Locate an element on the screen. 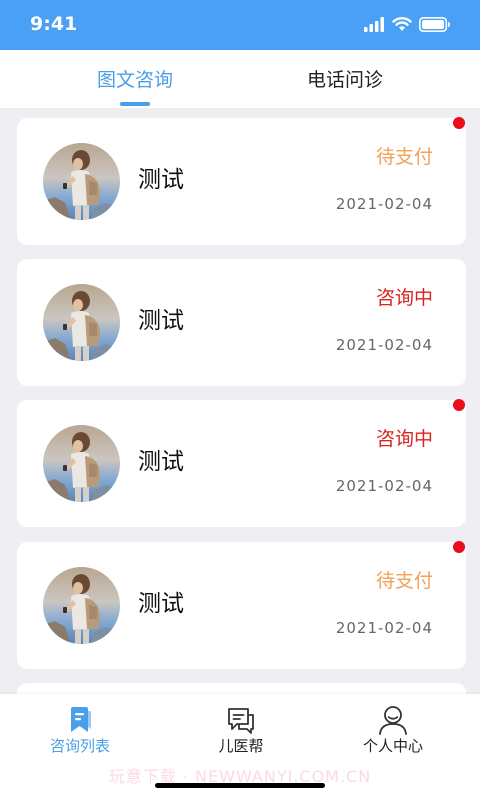  nav-label: 儿医帮 is located at coordinates (241, 746).